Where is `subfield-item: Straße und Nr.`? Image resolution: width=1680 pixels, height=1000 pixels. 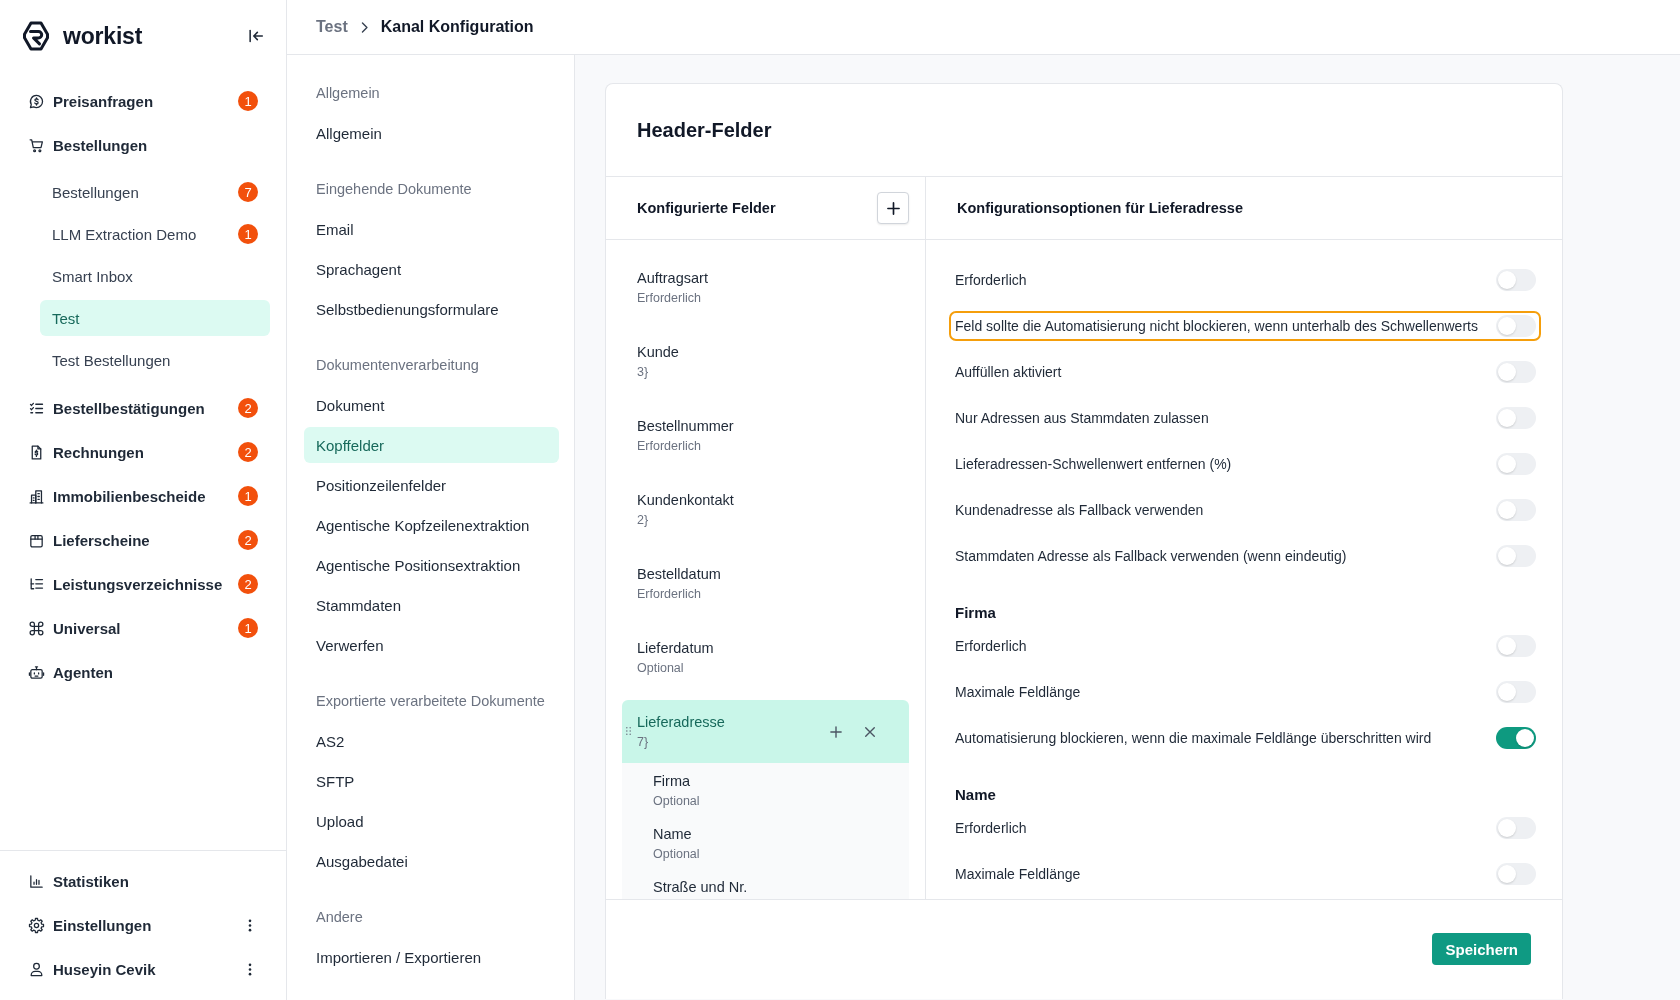 subfield-item: Straße und Nr. is located at coordinates (781, 887).